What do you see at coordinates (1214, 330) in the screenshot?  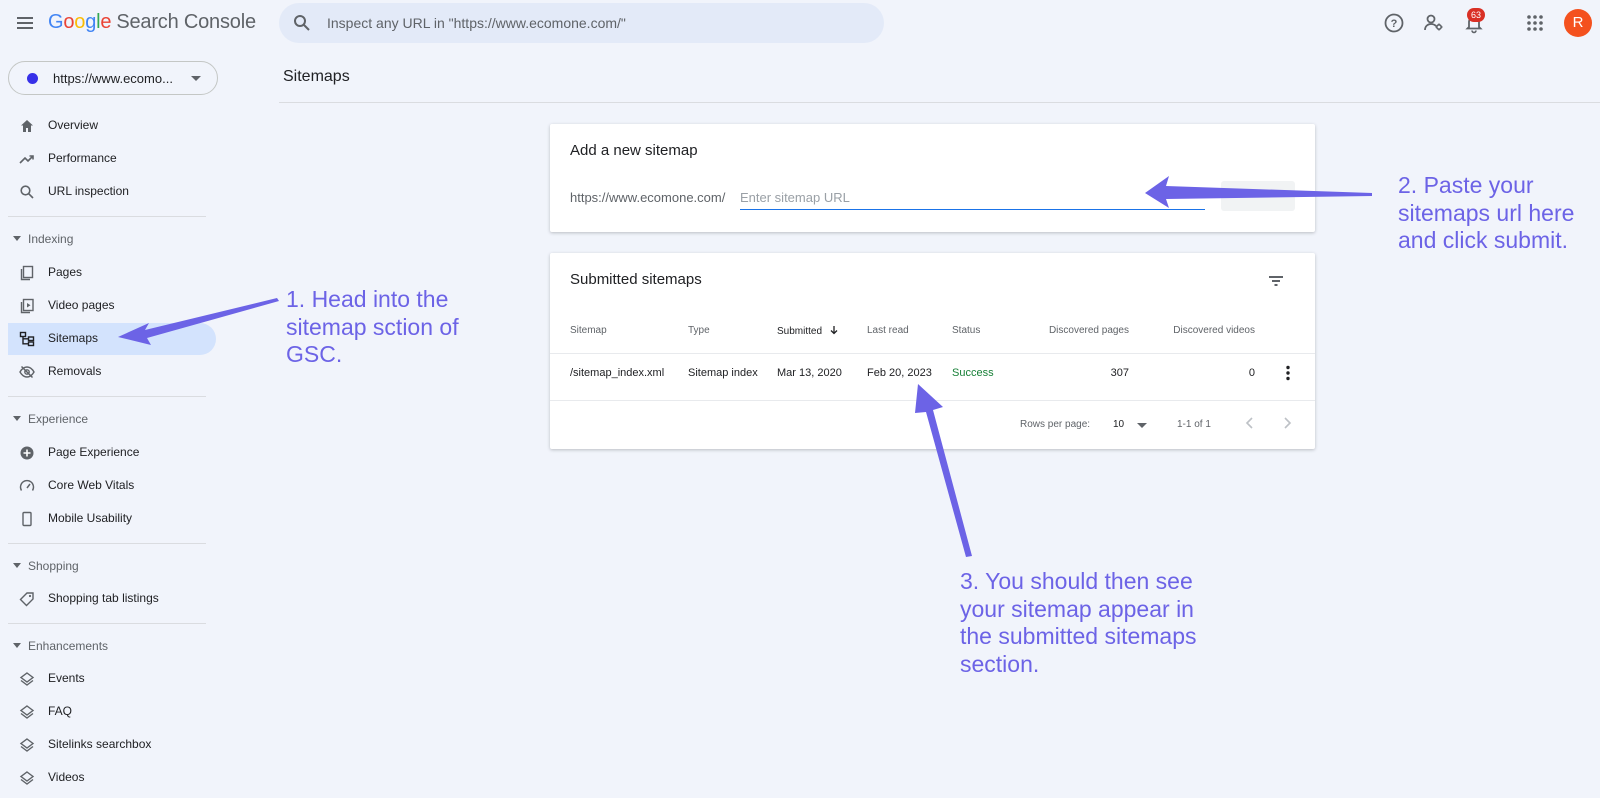 I see `column-header-discovered-videos: Discovered videos` at bounding box center [1214, 330].